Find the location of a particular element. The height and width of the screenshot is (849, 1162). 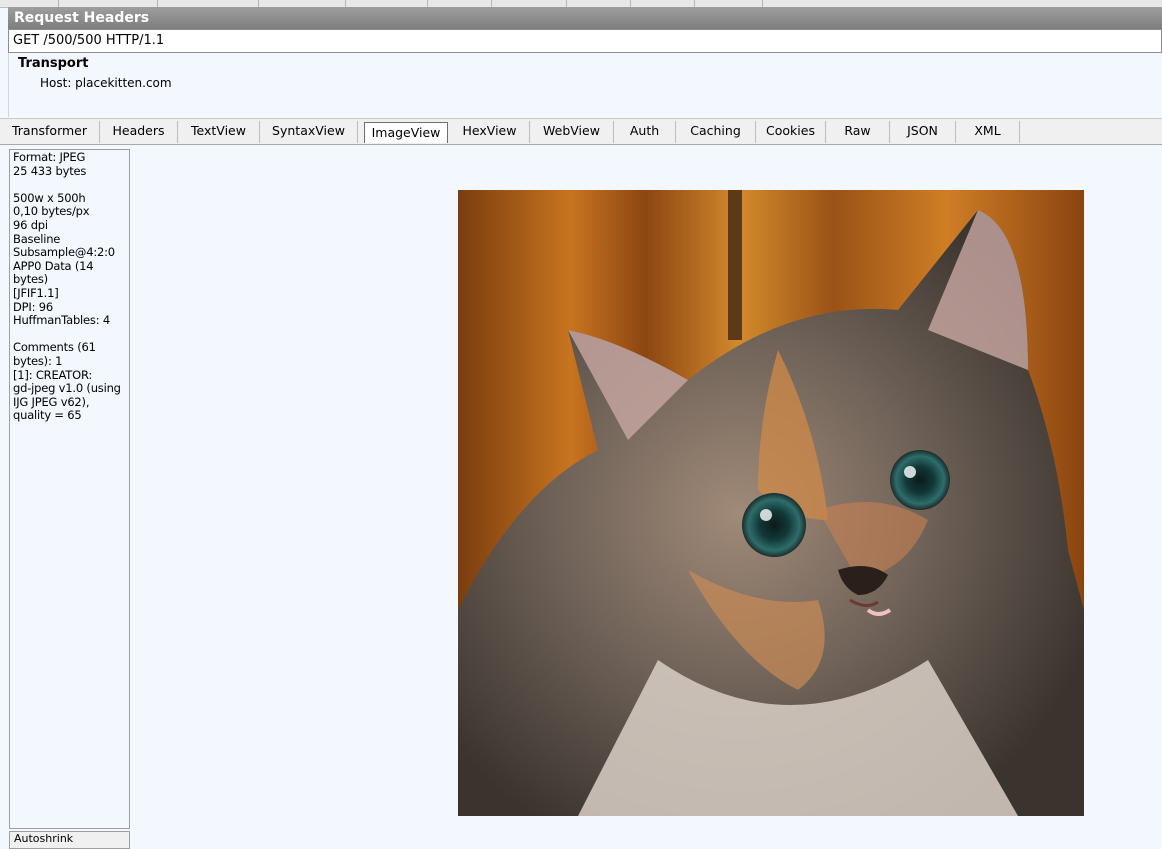

tab-webview: WebView is located at coordinates (572, 132).